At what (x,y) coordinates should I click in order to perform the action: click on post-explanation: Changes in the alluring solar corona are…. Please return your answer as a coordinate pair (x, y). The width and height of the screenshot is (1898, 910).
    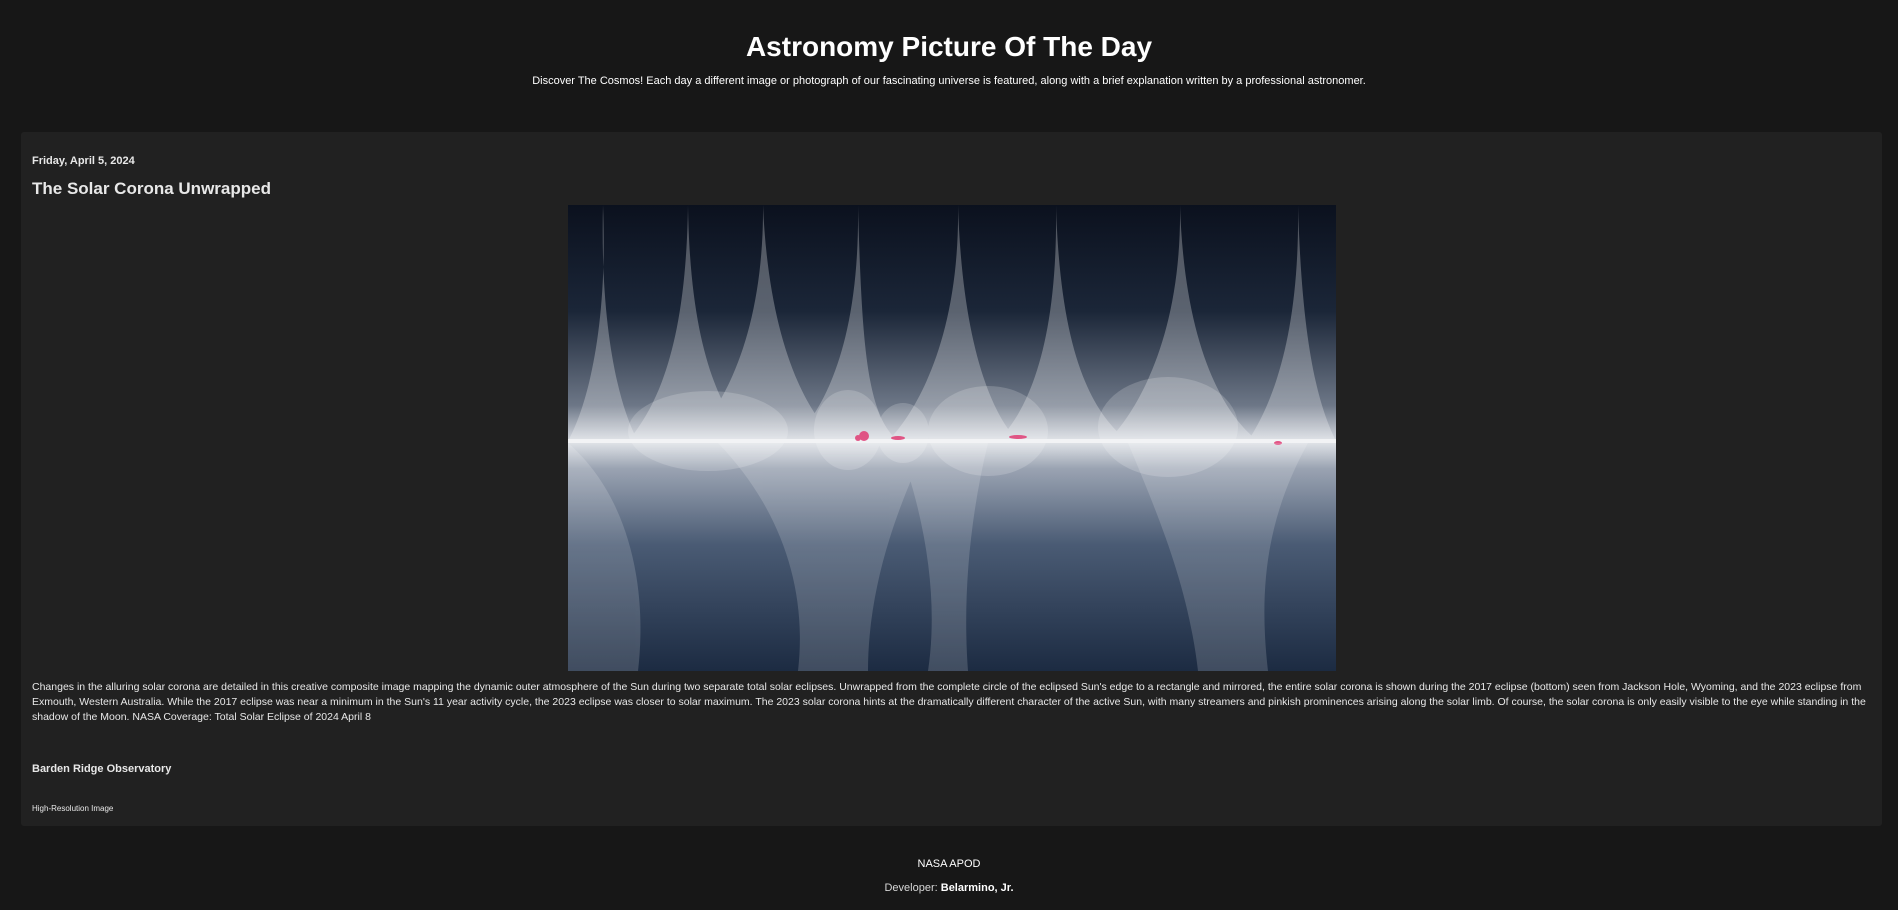
    Looking at the image, I should click on (949, 702).